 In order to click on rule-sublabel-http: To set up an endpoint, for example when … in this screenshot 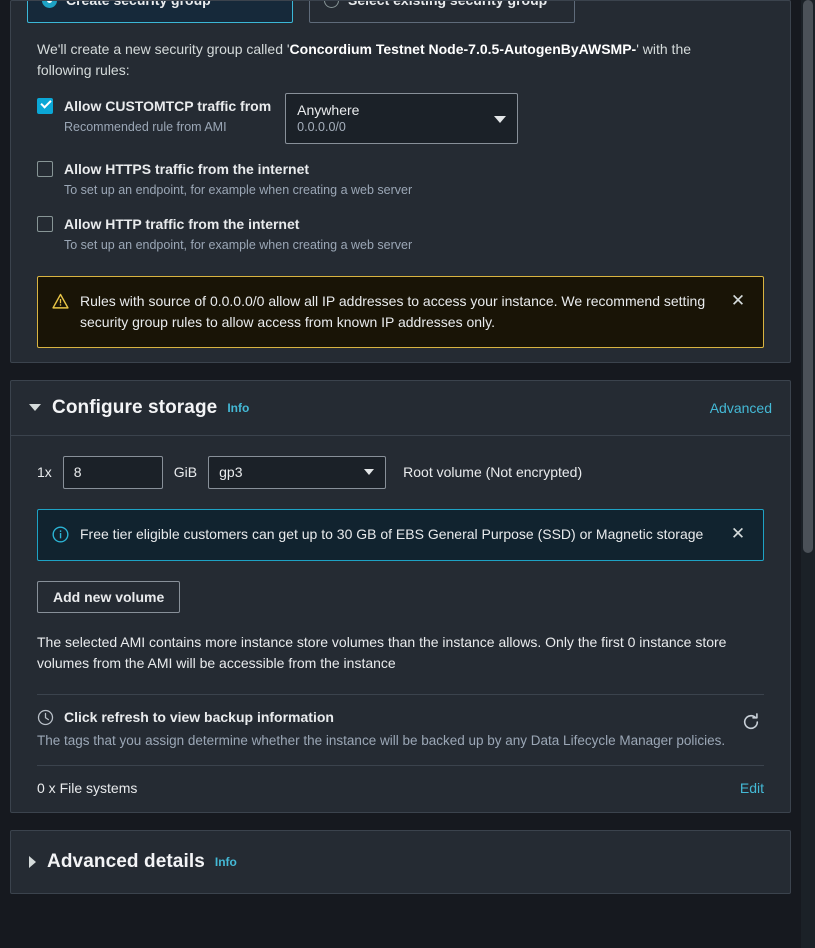, I will do `click(238, 244)`.